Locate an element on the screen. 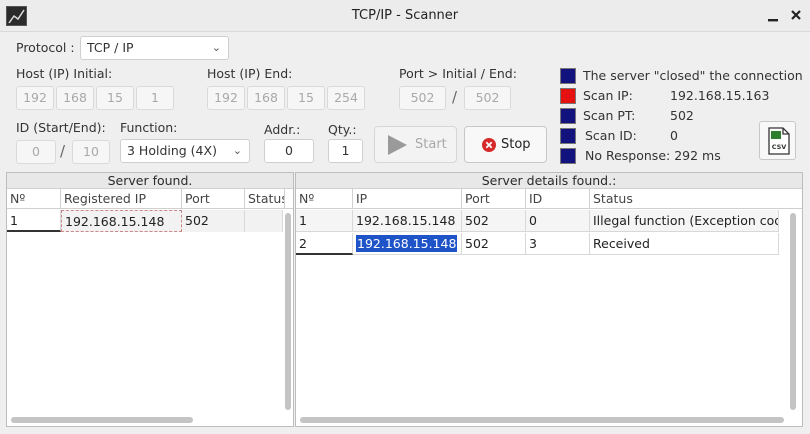  protocol-label: Protocol : is located at coordinates (45, 47).